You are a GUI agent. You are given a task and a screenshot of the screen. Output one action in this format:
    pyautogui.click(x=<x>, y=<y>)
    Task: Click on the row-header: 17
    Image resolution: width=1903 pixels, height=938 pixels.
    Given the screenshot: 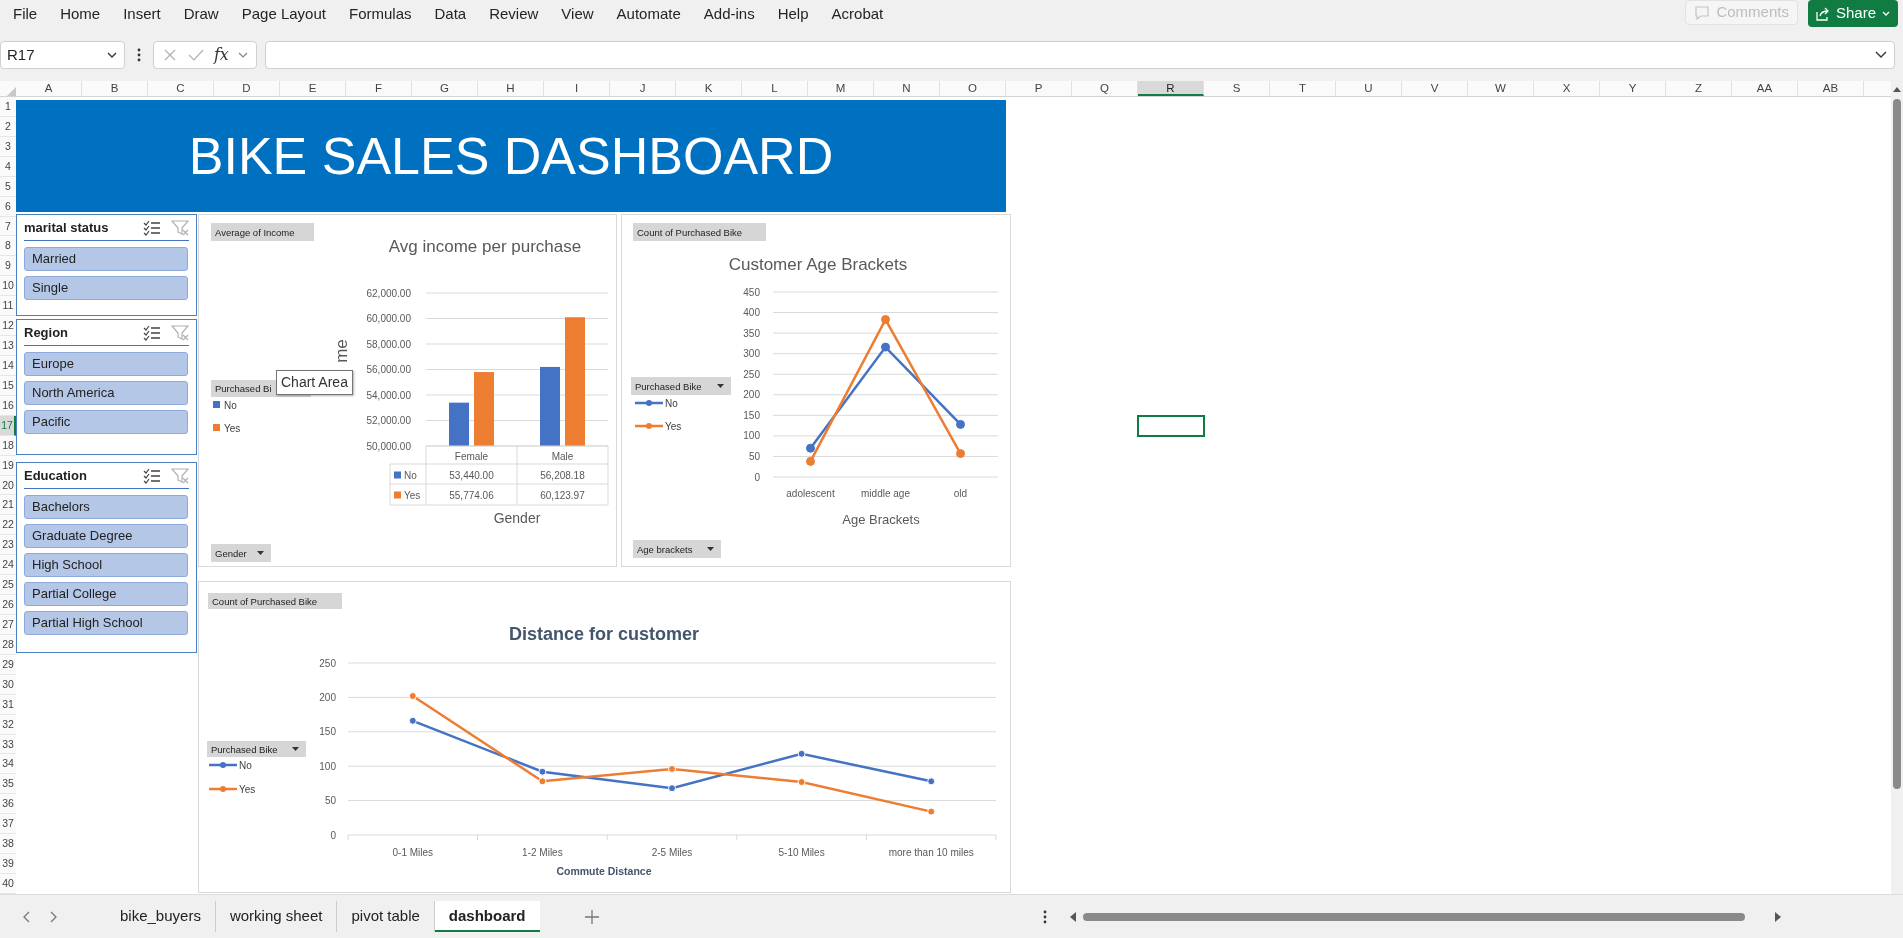 What is the action you would take?
    pyautogui.click(x=8, y=425)
    